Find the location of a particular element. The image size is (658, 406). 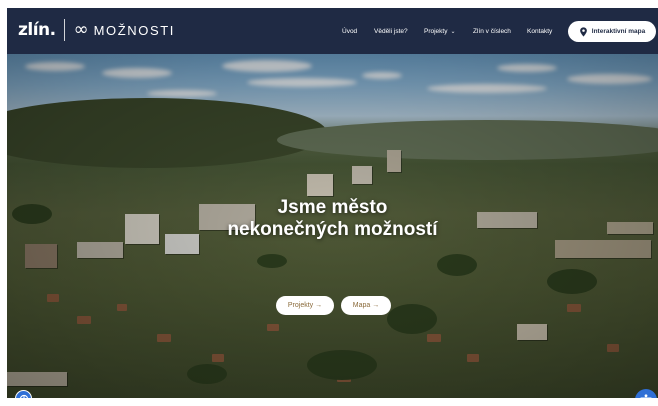

nav-item-kontakty: Kontakty is located at coordinates (539, 31).